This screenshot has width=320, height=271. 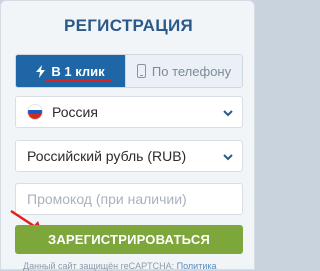 I want to click on tab-one-click: В 1 клик, so click(x=70, y=71).